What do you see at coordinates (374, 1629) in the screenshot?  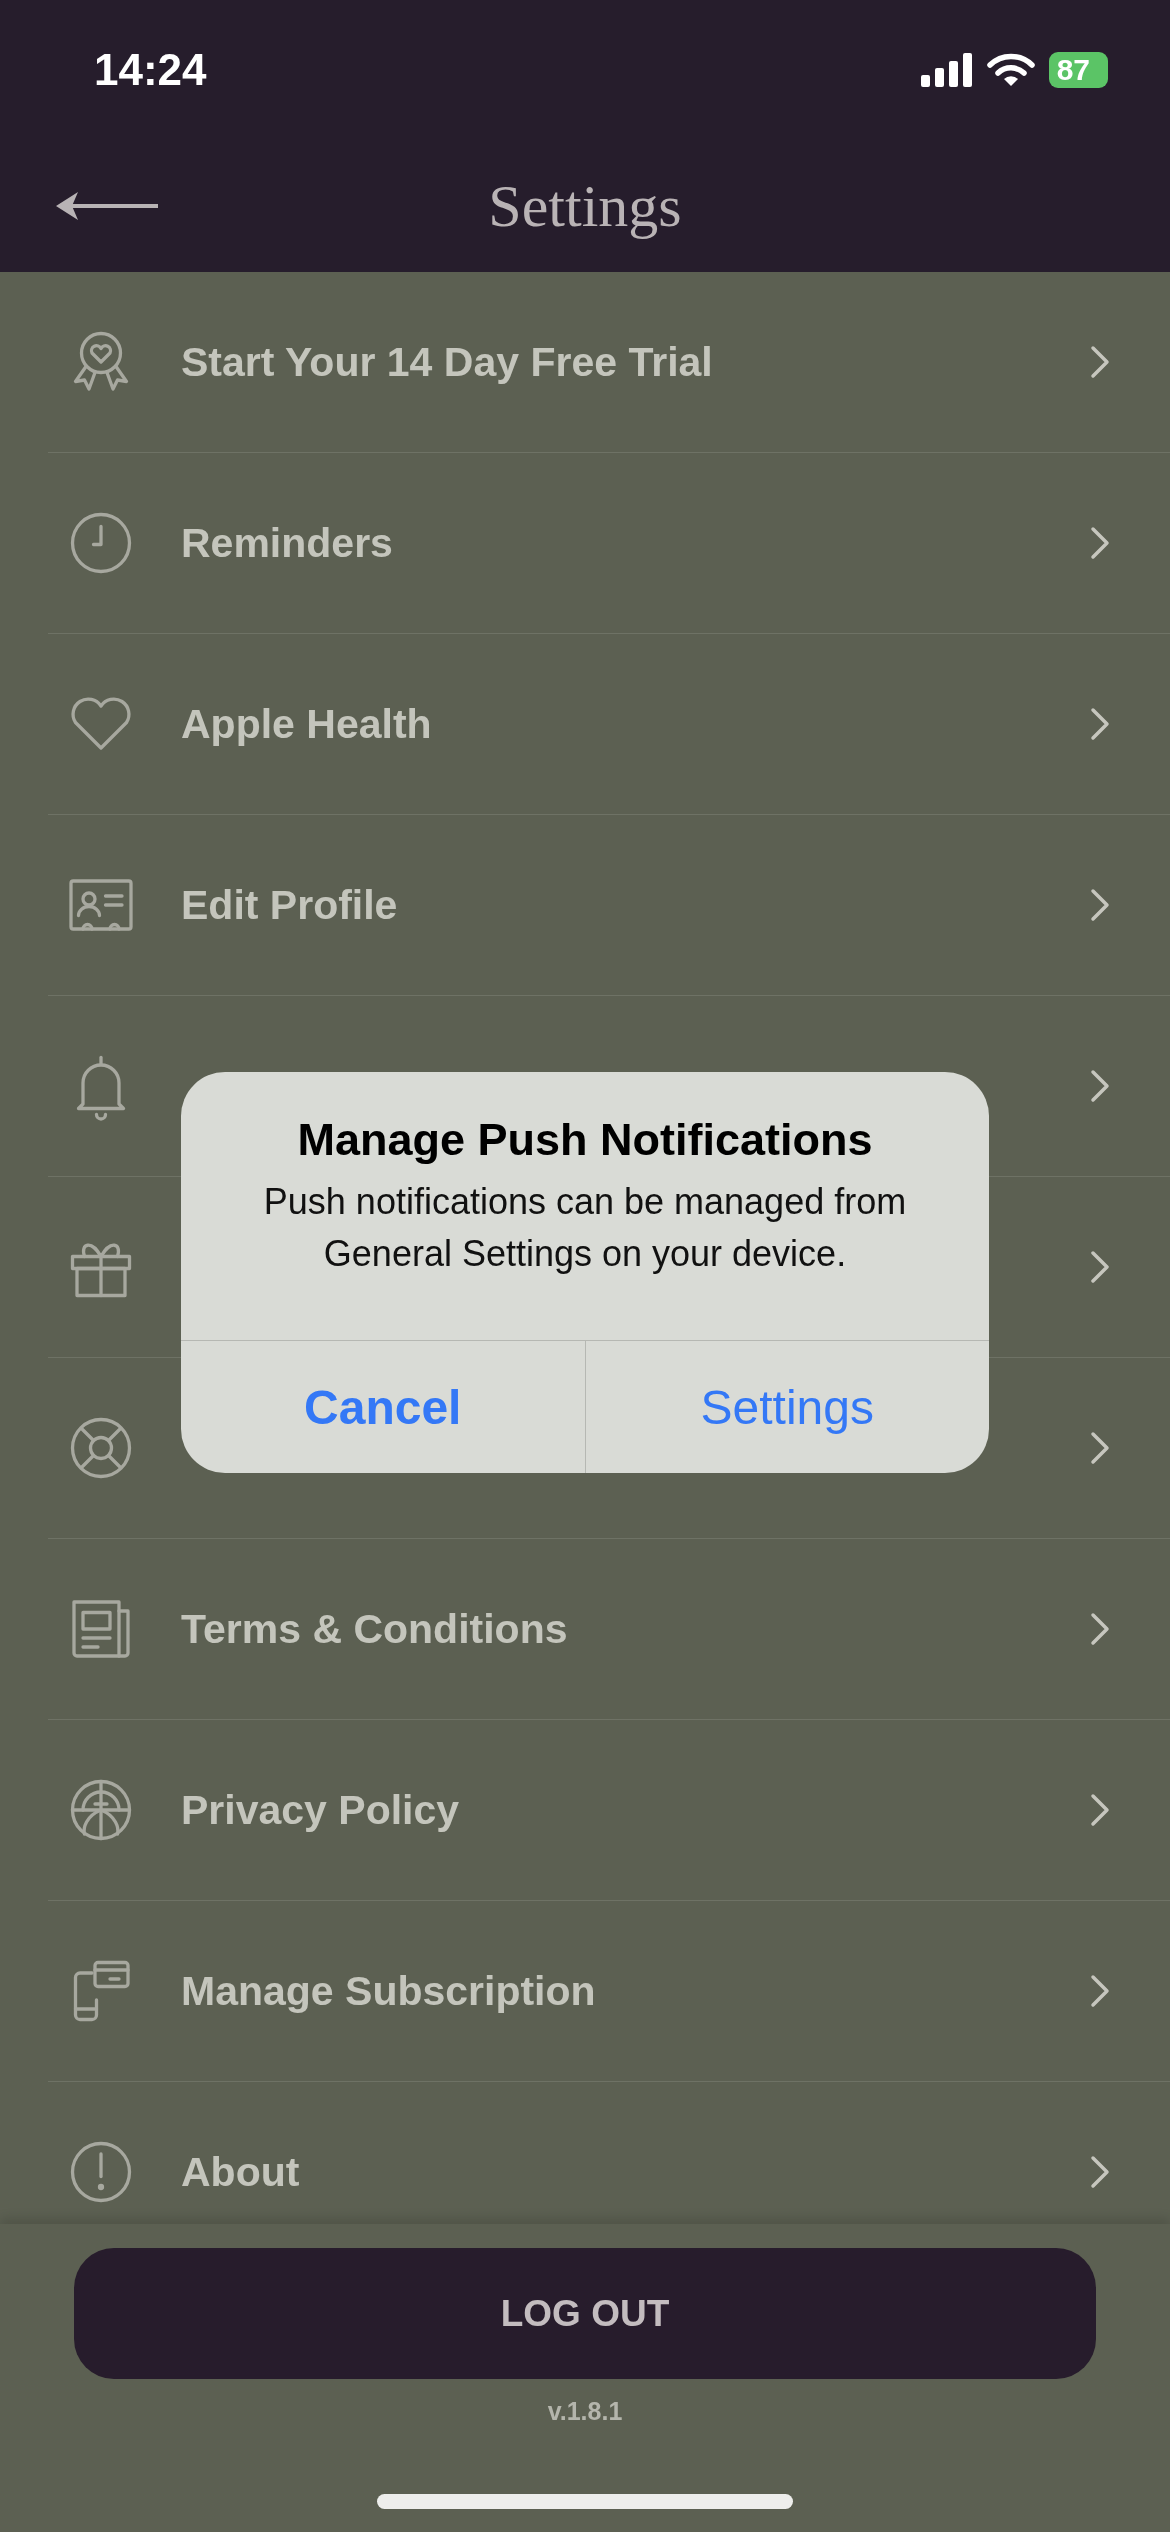 I see `settings-item-label: Terms & Conditions` at bounding box center [374, 1629].